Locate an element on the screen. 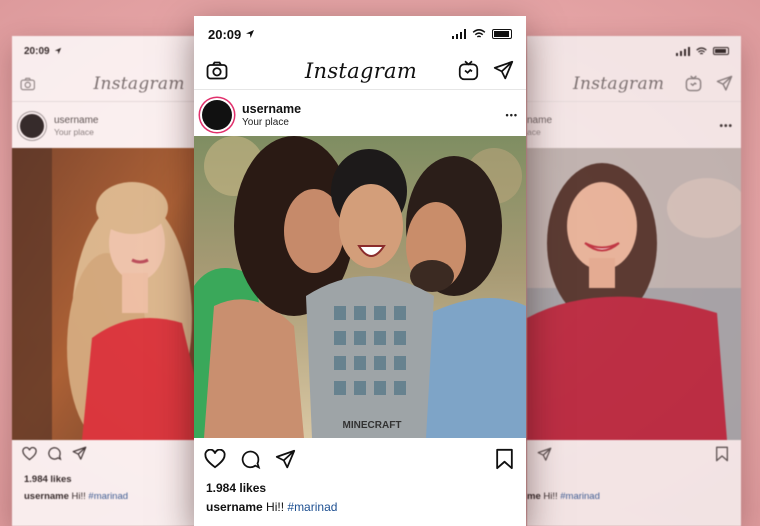 This screenshot has width=760, height=526. location-label: ace is located at coordinates (539, 132).